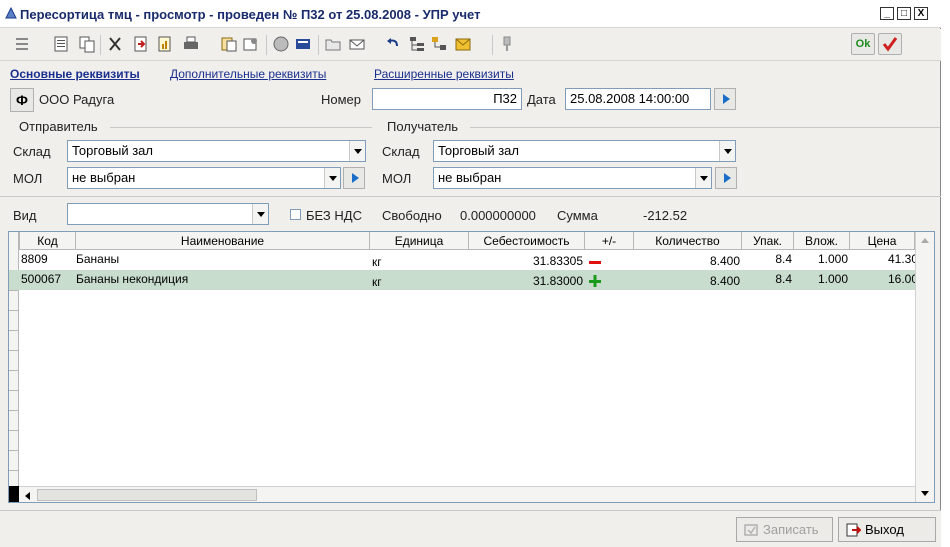 This screenshot has height=547, width=950. What do you see at coordinates (147, 495) in the screenshot?
I see `horizontal-scroll-thumb` at bounding box center [147, 495].